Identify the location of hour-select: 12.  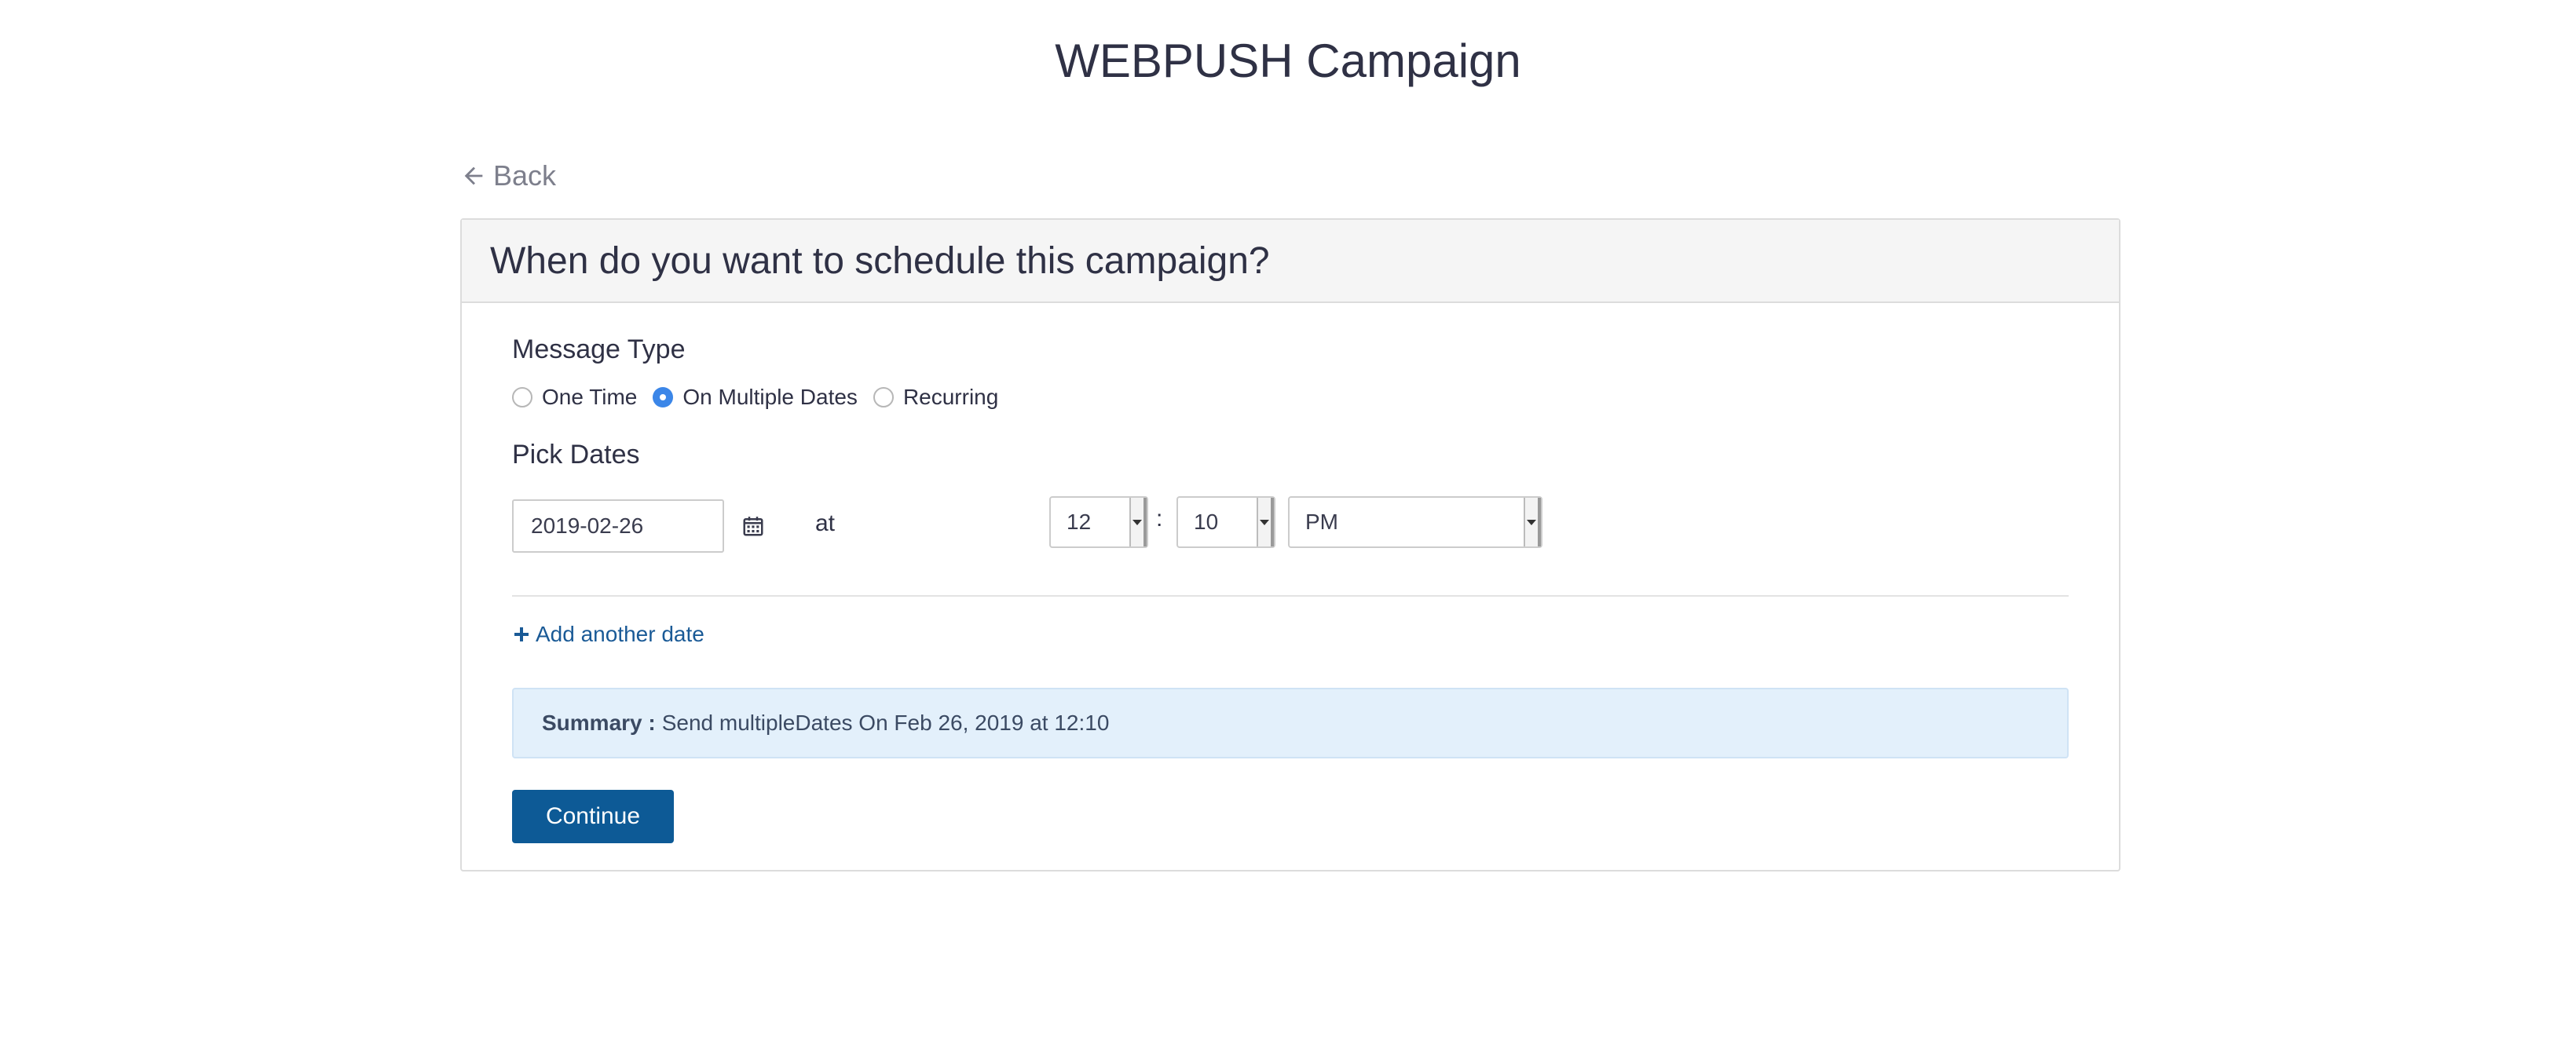
(1098, 522).